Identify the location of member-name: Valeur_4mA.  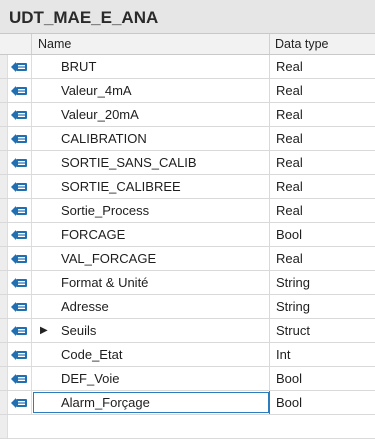
(96, 90).